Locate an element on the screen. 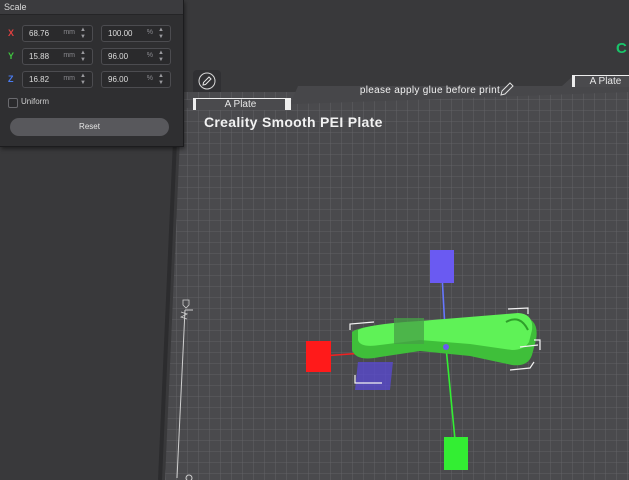  edit-plate-button is located at coordinates (207, 81).